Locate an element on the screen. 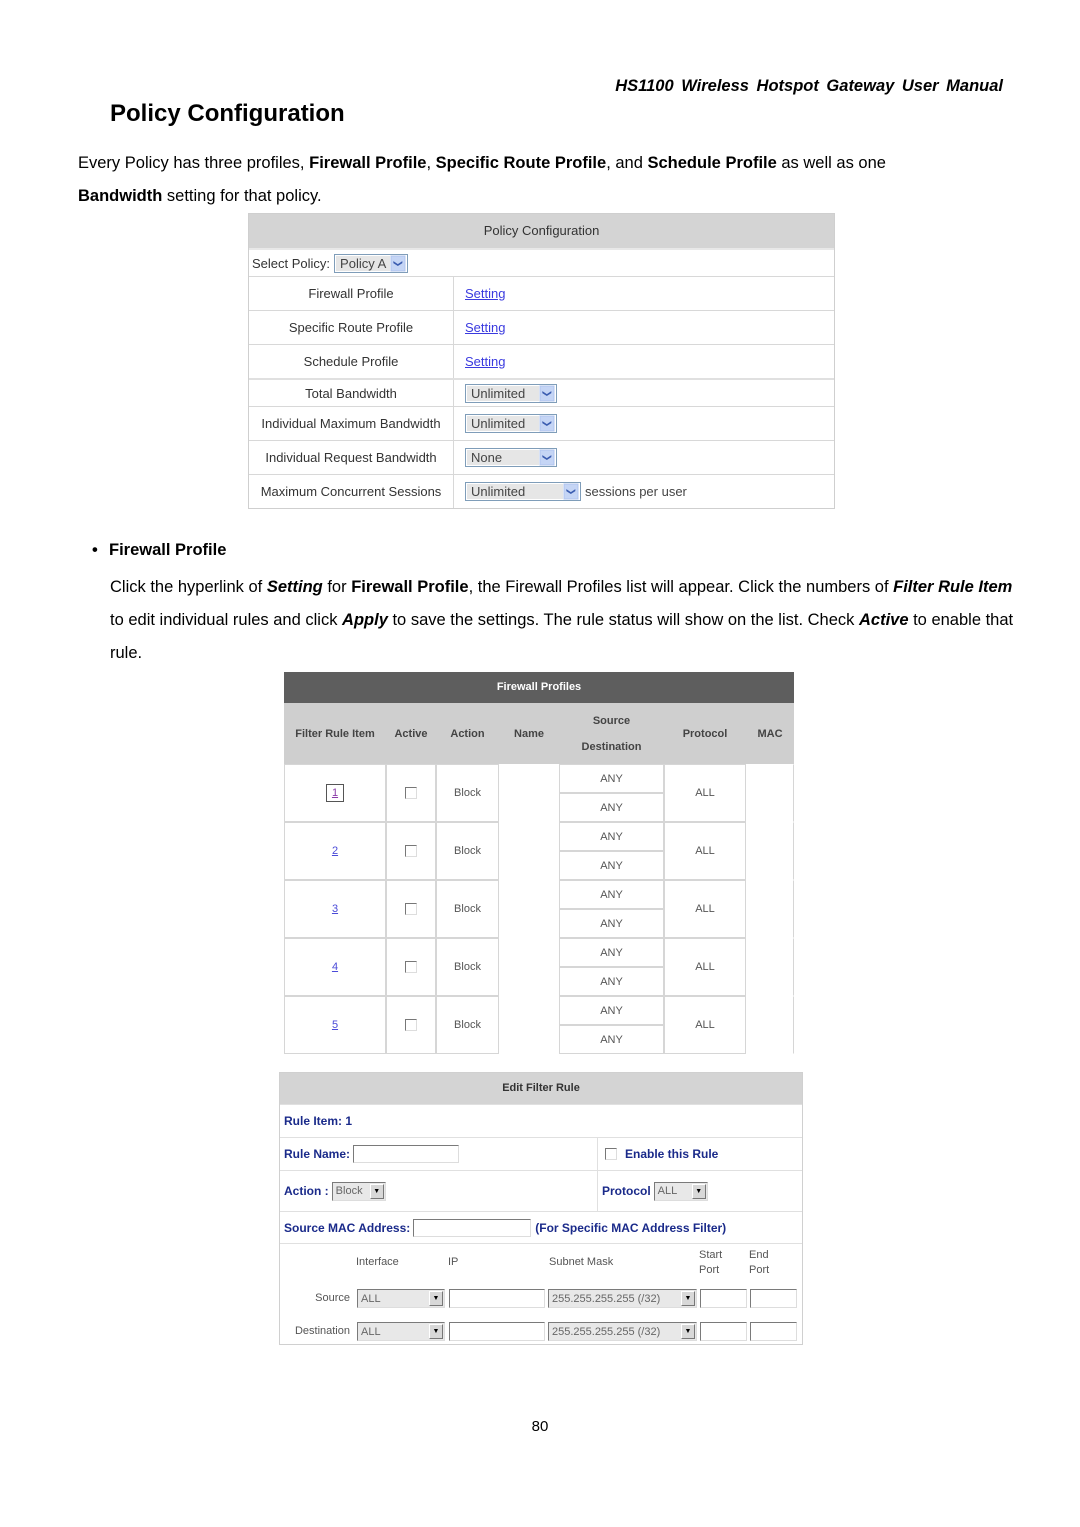  subnet-mask-select-value: 255.255.255.255 (/32) is located at coordinates (606, 1298).